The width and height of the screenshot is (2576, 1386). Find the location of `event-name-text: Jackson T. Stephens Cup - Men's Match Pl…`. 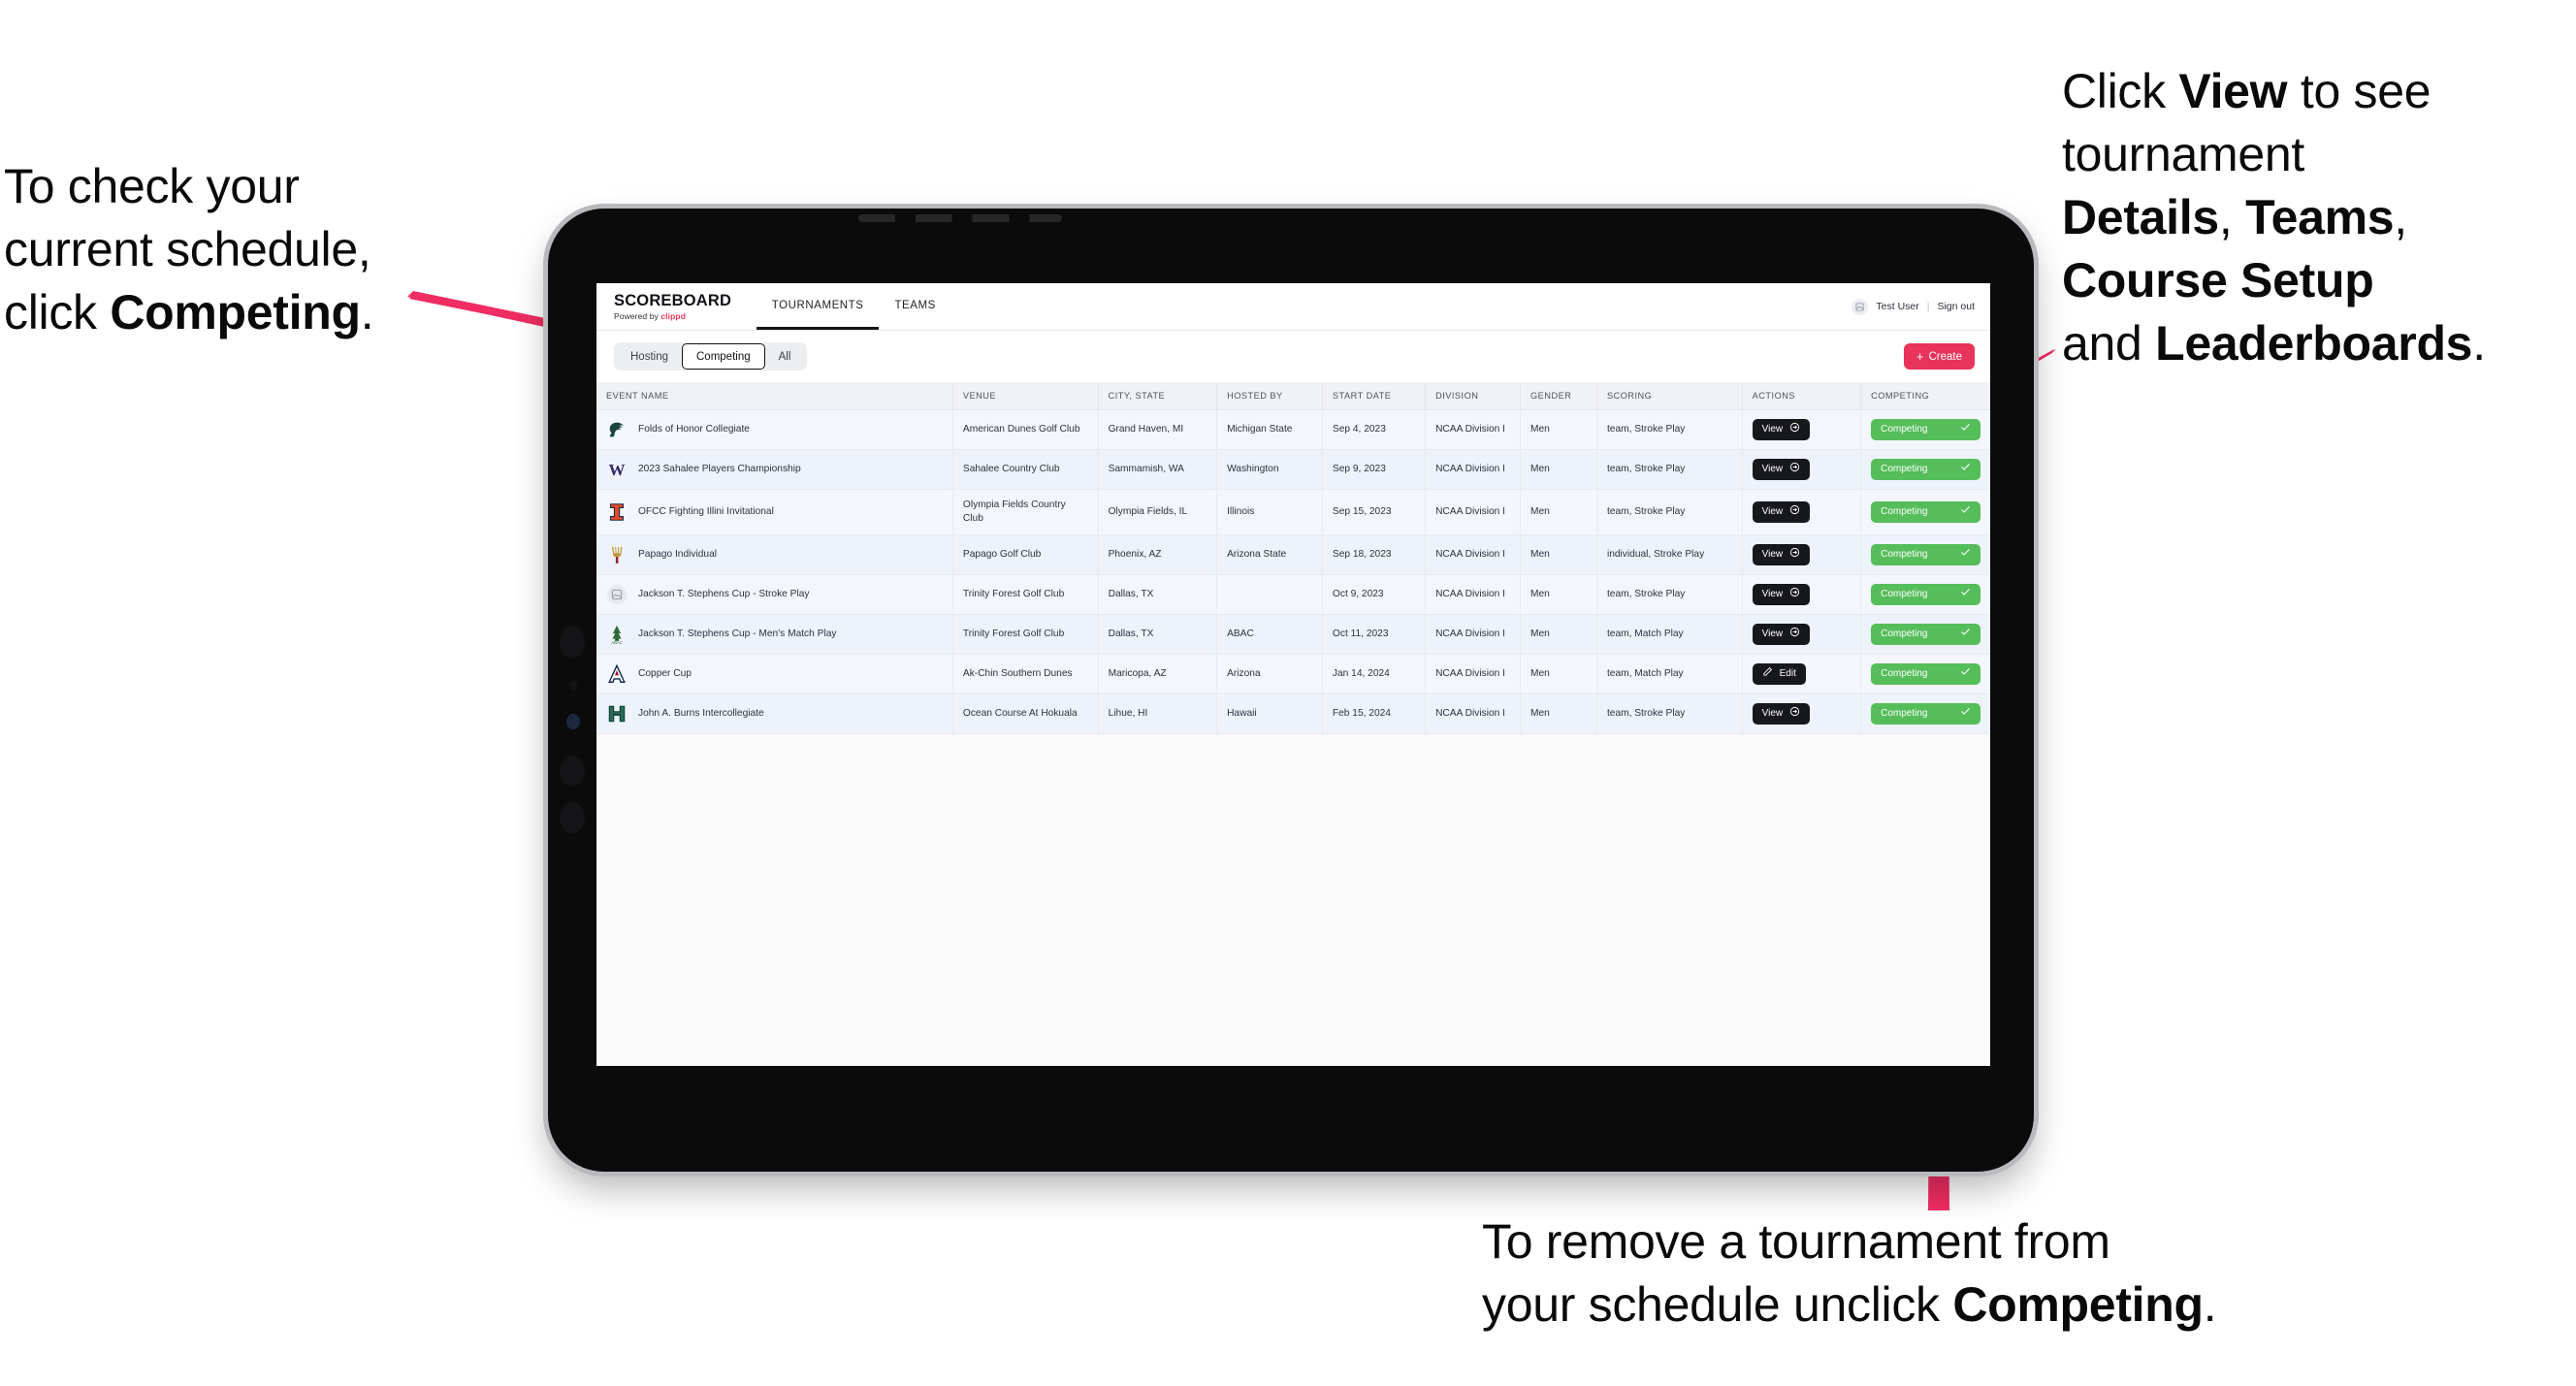

event-name-text: Jackson T. Stephens Cup - Men's Match Pl… is located at coordinates (737, 633).